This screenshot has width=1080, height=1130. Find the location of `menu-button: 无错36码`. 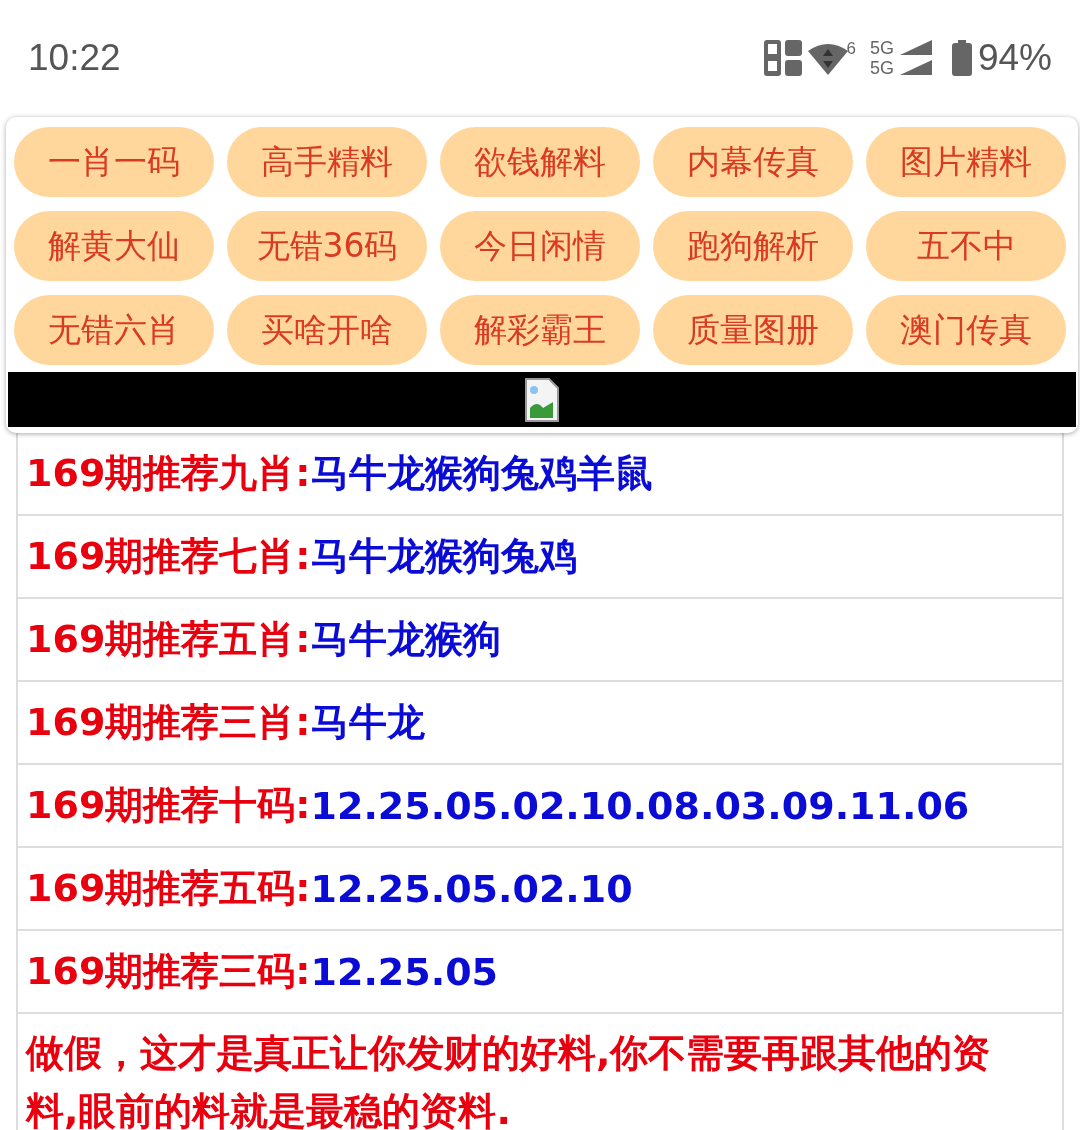

menu-button: 无错36码 is located at coordinates (327, 246).